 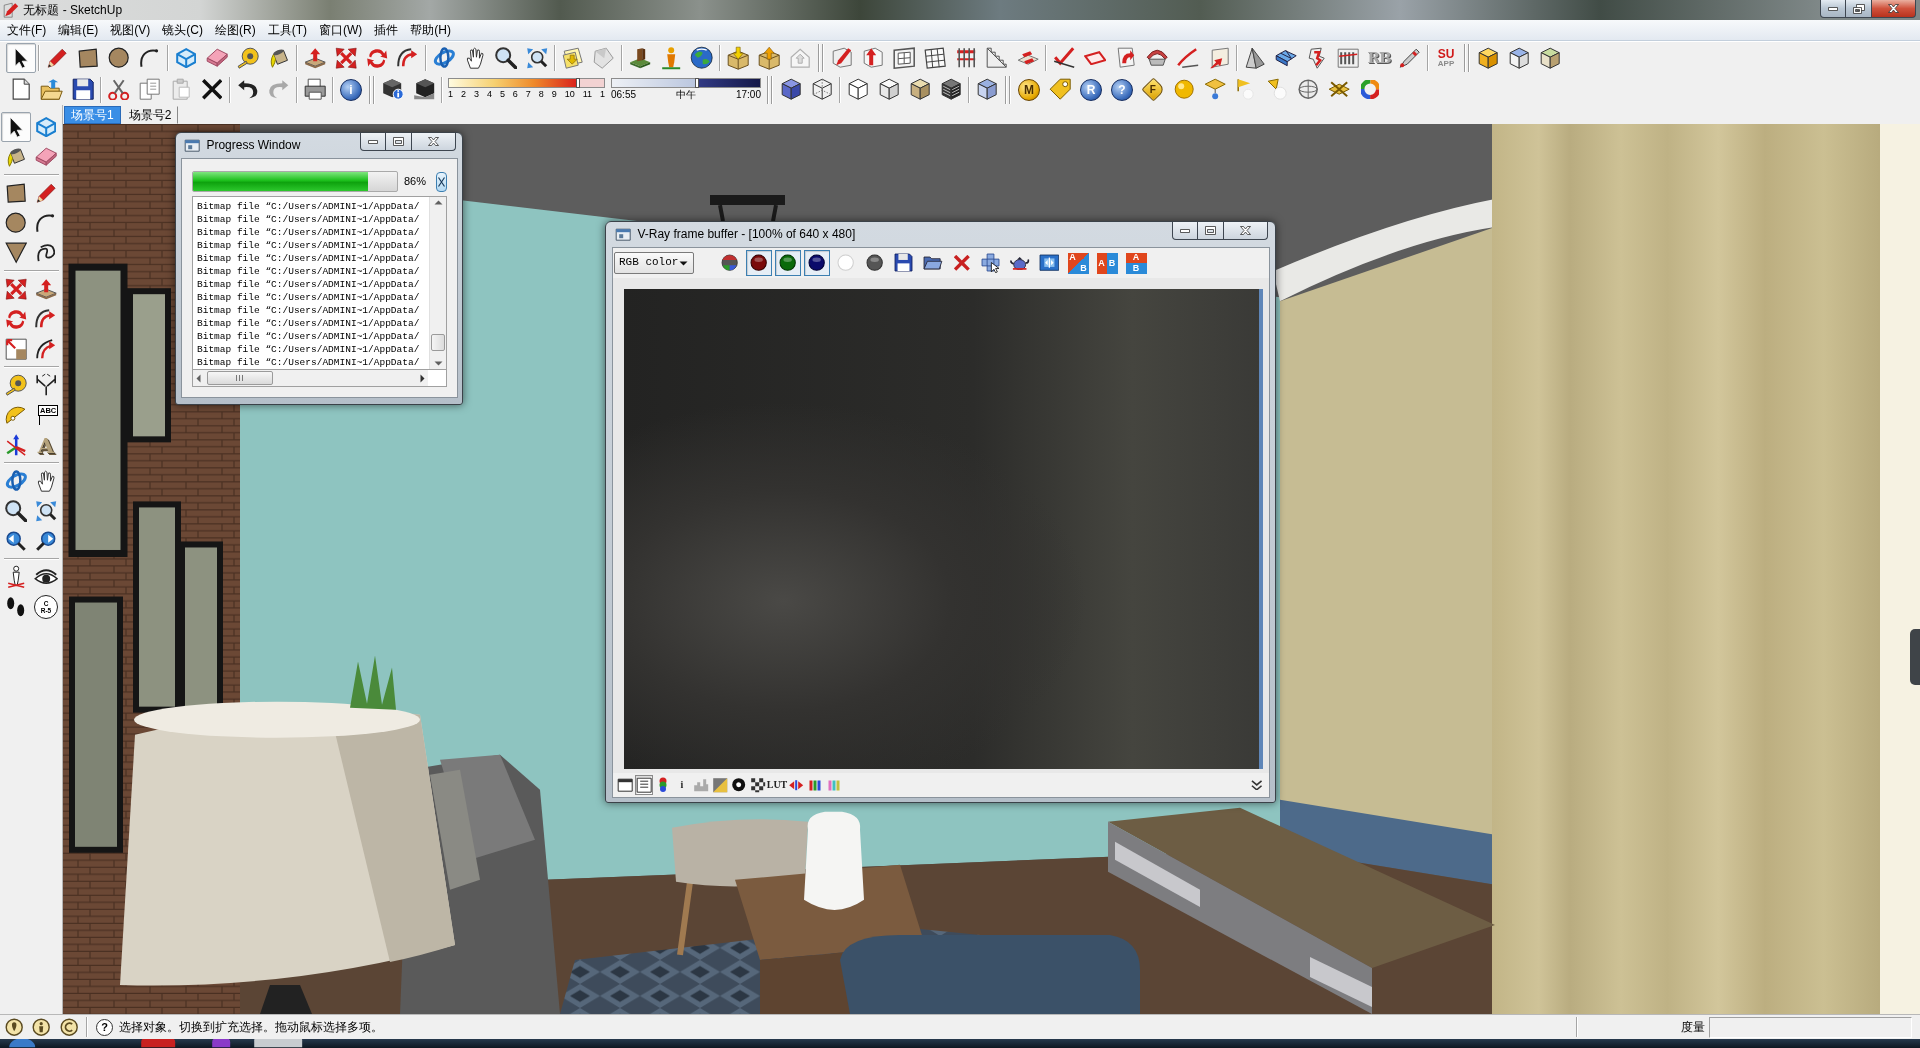 What do you see at coordinates (1255, 58) in the screenshot?
I see `pyramid-icon` at bounding box center [1255, 58].